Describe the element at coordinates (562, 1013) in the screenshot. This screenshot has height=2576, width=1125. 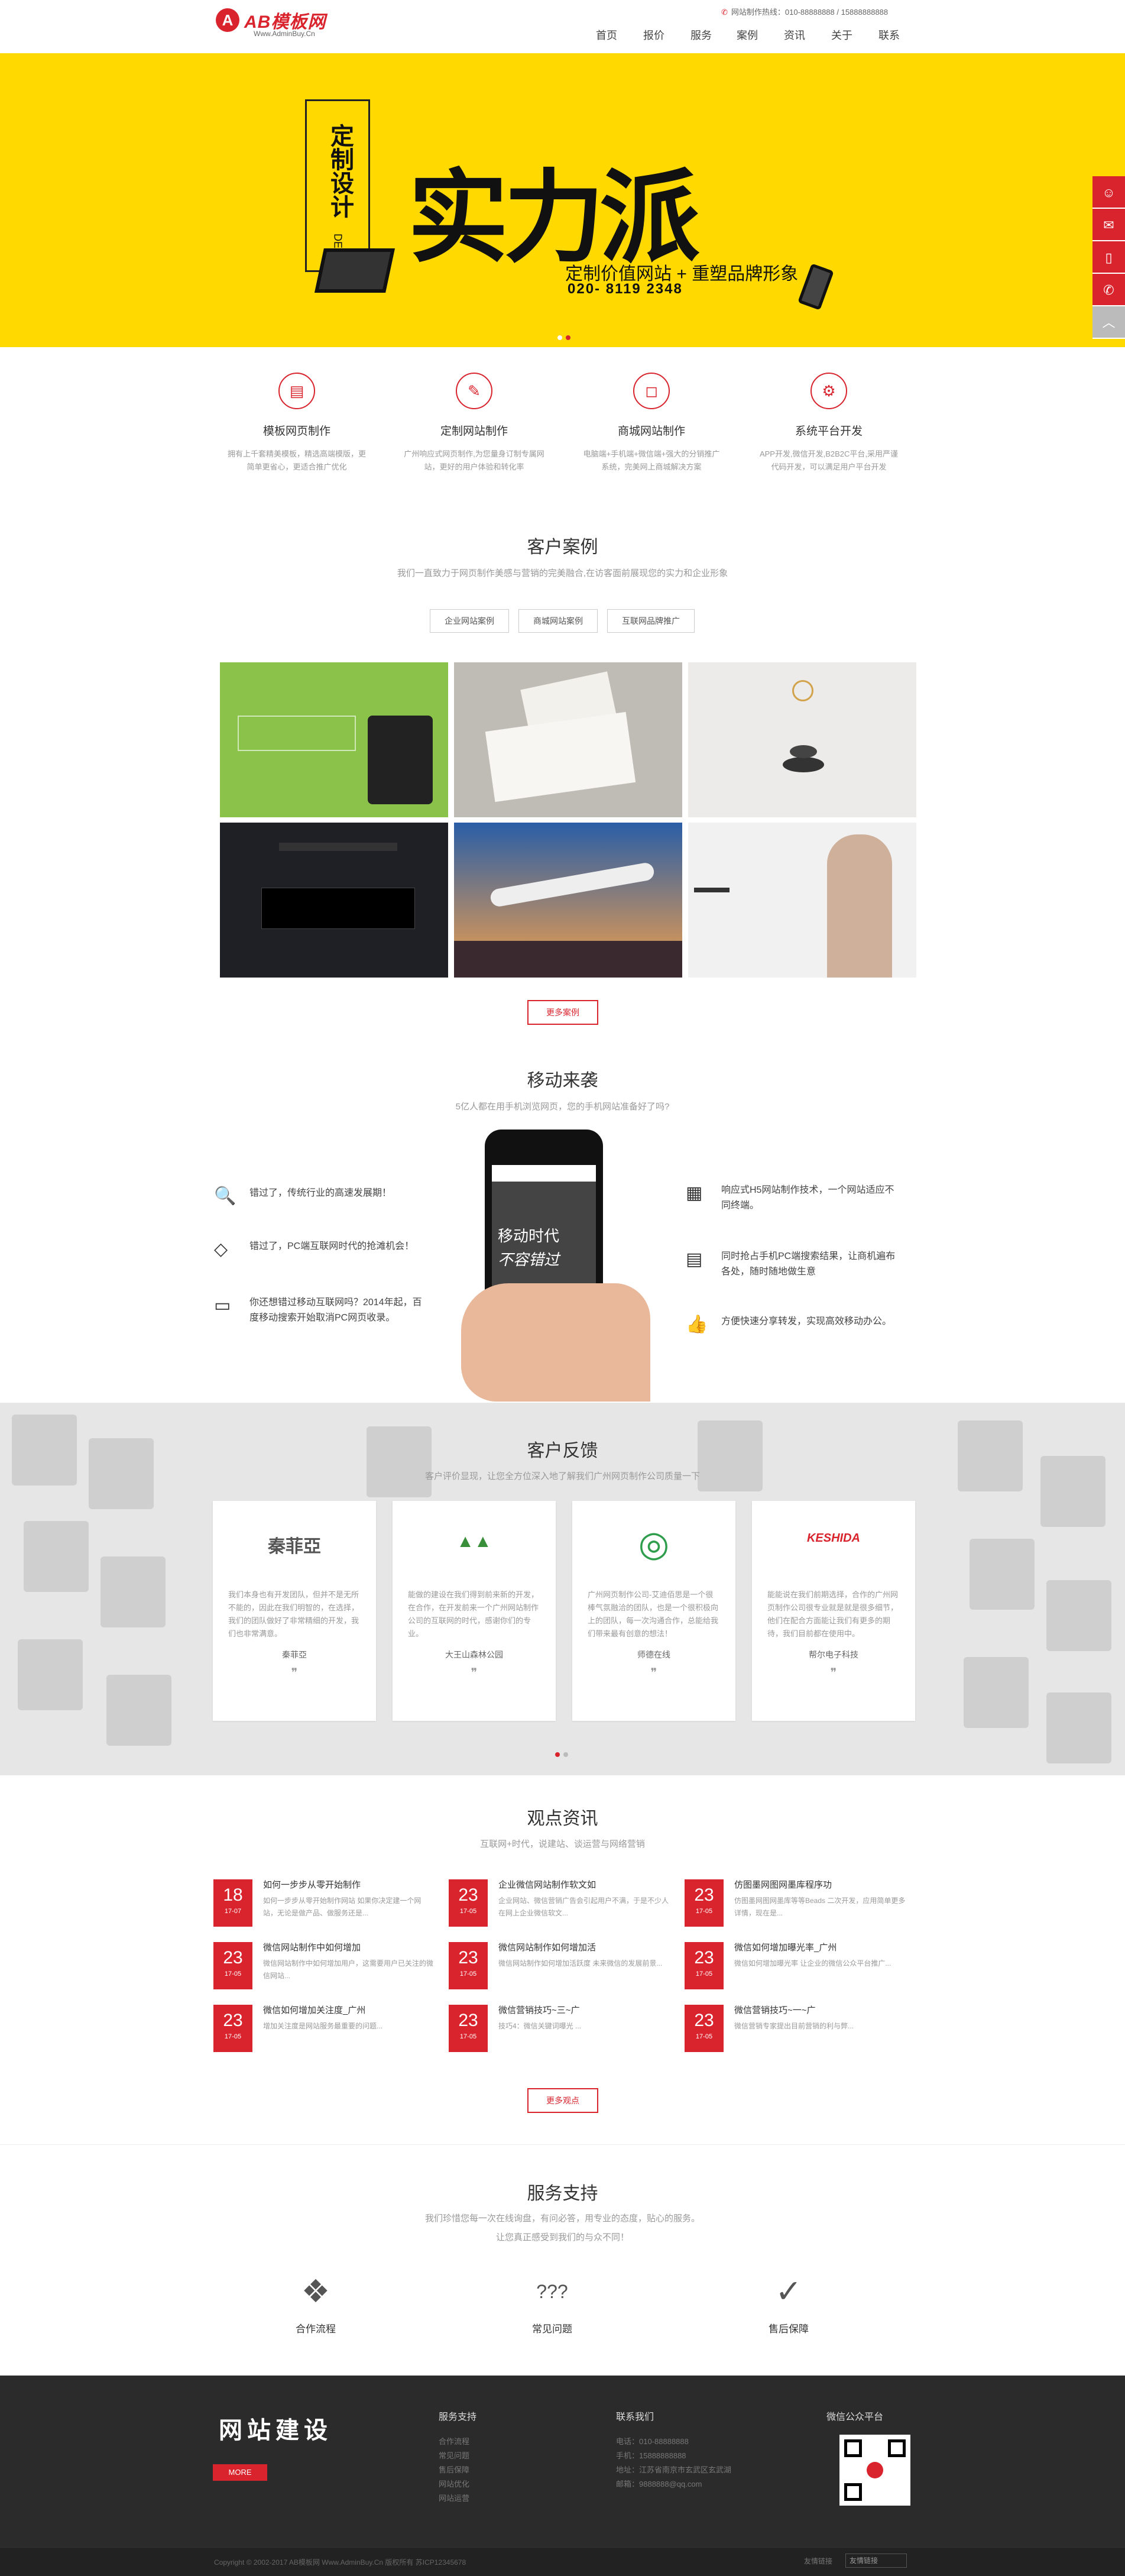
I see `more-cases-button: 更多案例` at that location.